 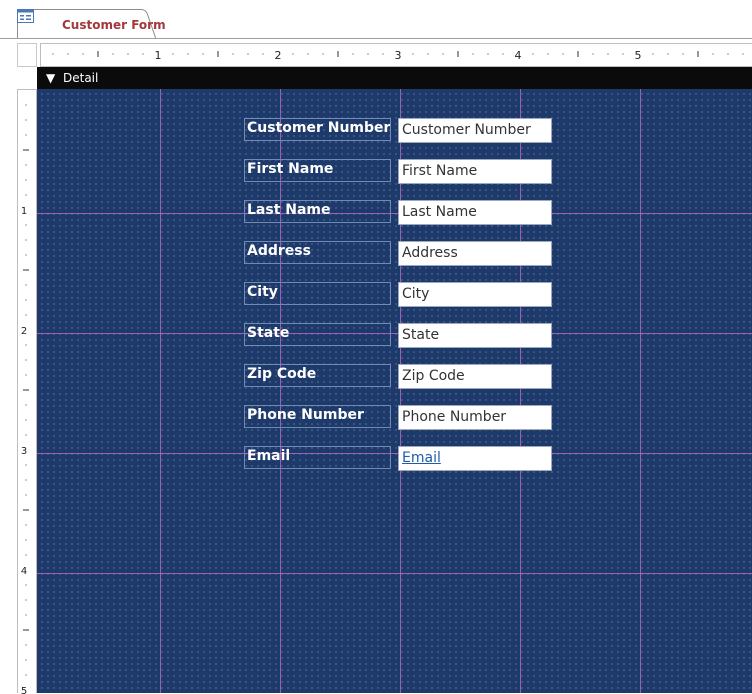 I want to click on textbox-customer-number: Customer Number, so click(x=475, y=130).